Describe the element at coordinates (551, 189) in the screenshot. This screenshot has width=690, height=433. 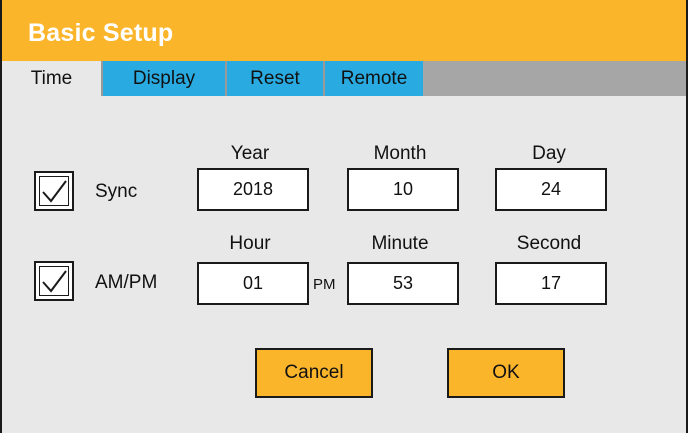
I see `day-field: 24` at that location.